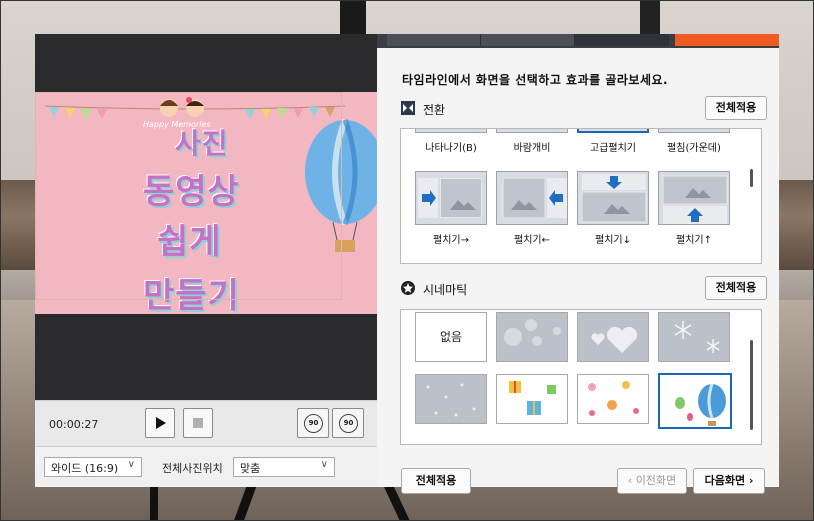  Describe the element at coordinates (74, 424) in the screenshot. I see `playback-time: 00:00:27` at that location.